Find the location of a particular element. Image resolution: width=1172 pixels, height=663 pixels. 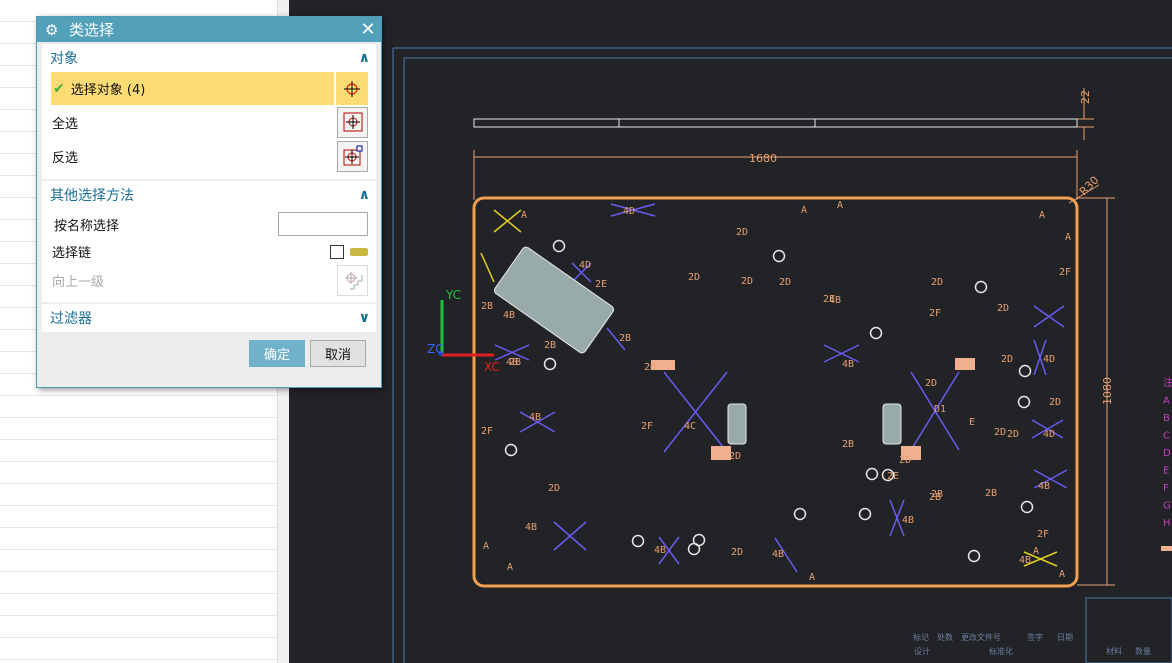

invert-selection-button is located at coordinates (352, 156).